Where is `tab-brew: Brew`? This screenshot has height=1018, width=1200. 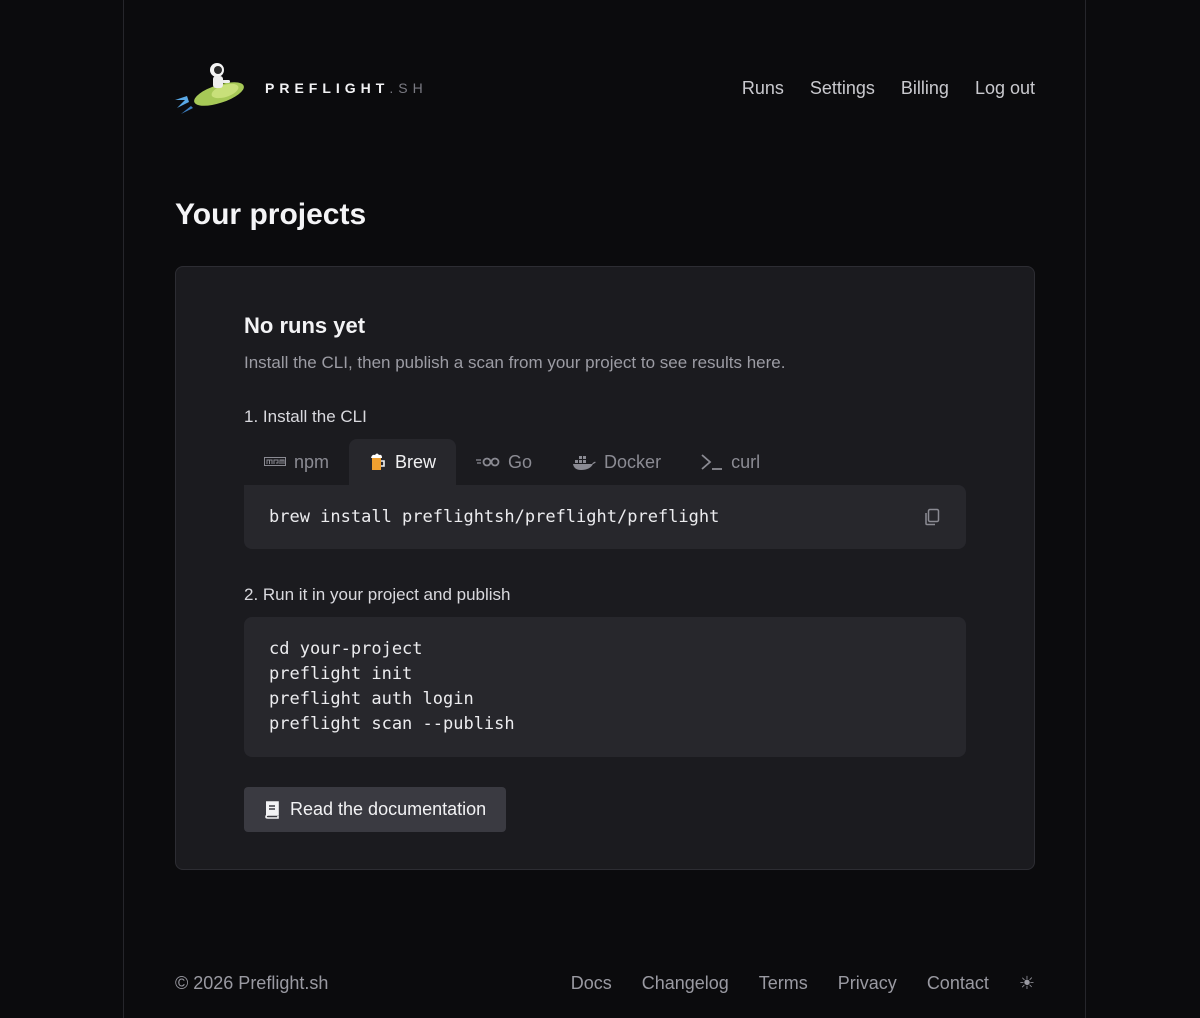
tab-brew: Brew is located at coordinates (403, 462).